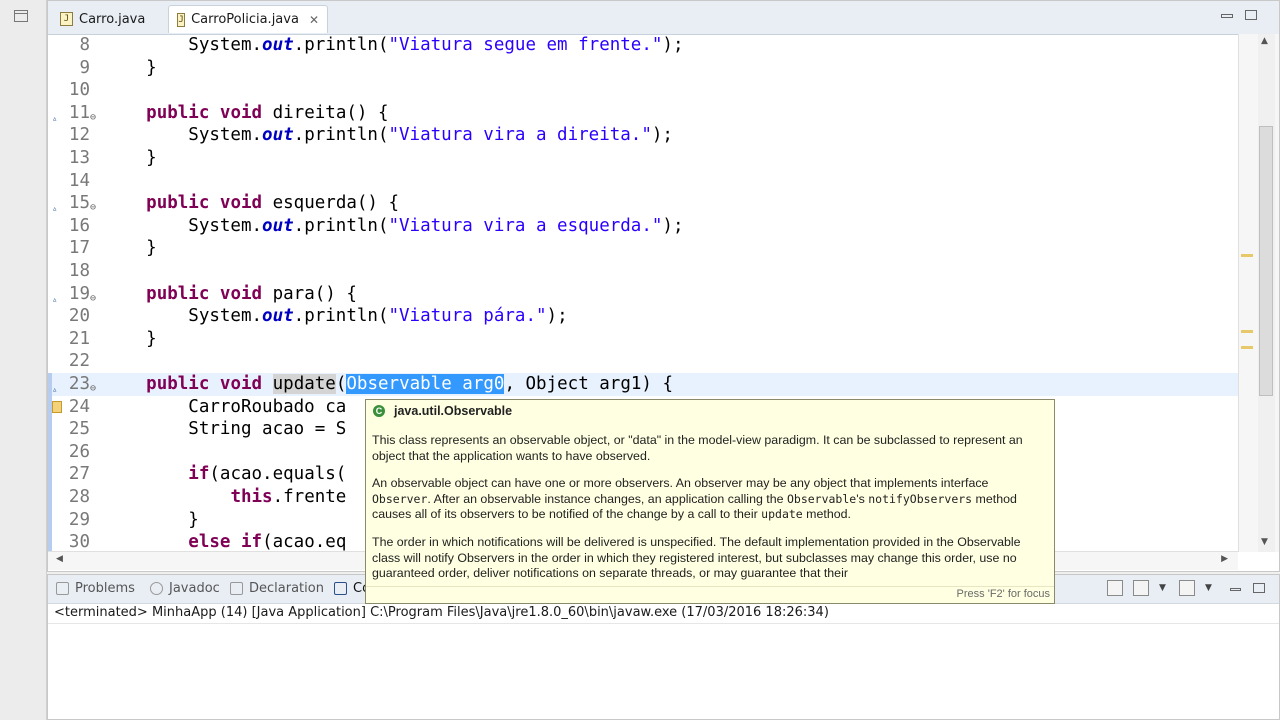 This screenshot has width=1280, height=720. What do you see at coordinates (1266, 261) in the screenshot?
I see `scroll-thumb` at bounding box center [1266, 261].